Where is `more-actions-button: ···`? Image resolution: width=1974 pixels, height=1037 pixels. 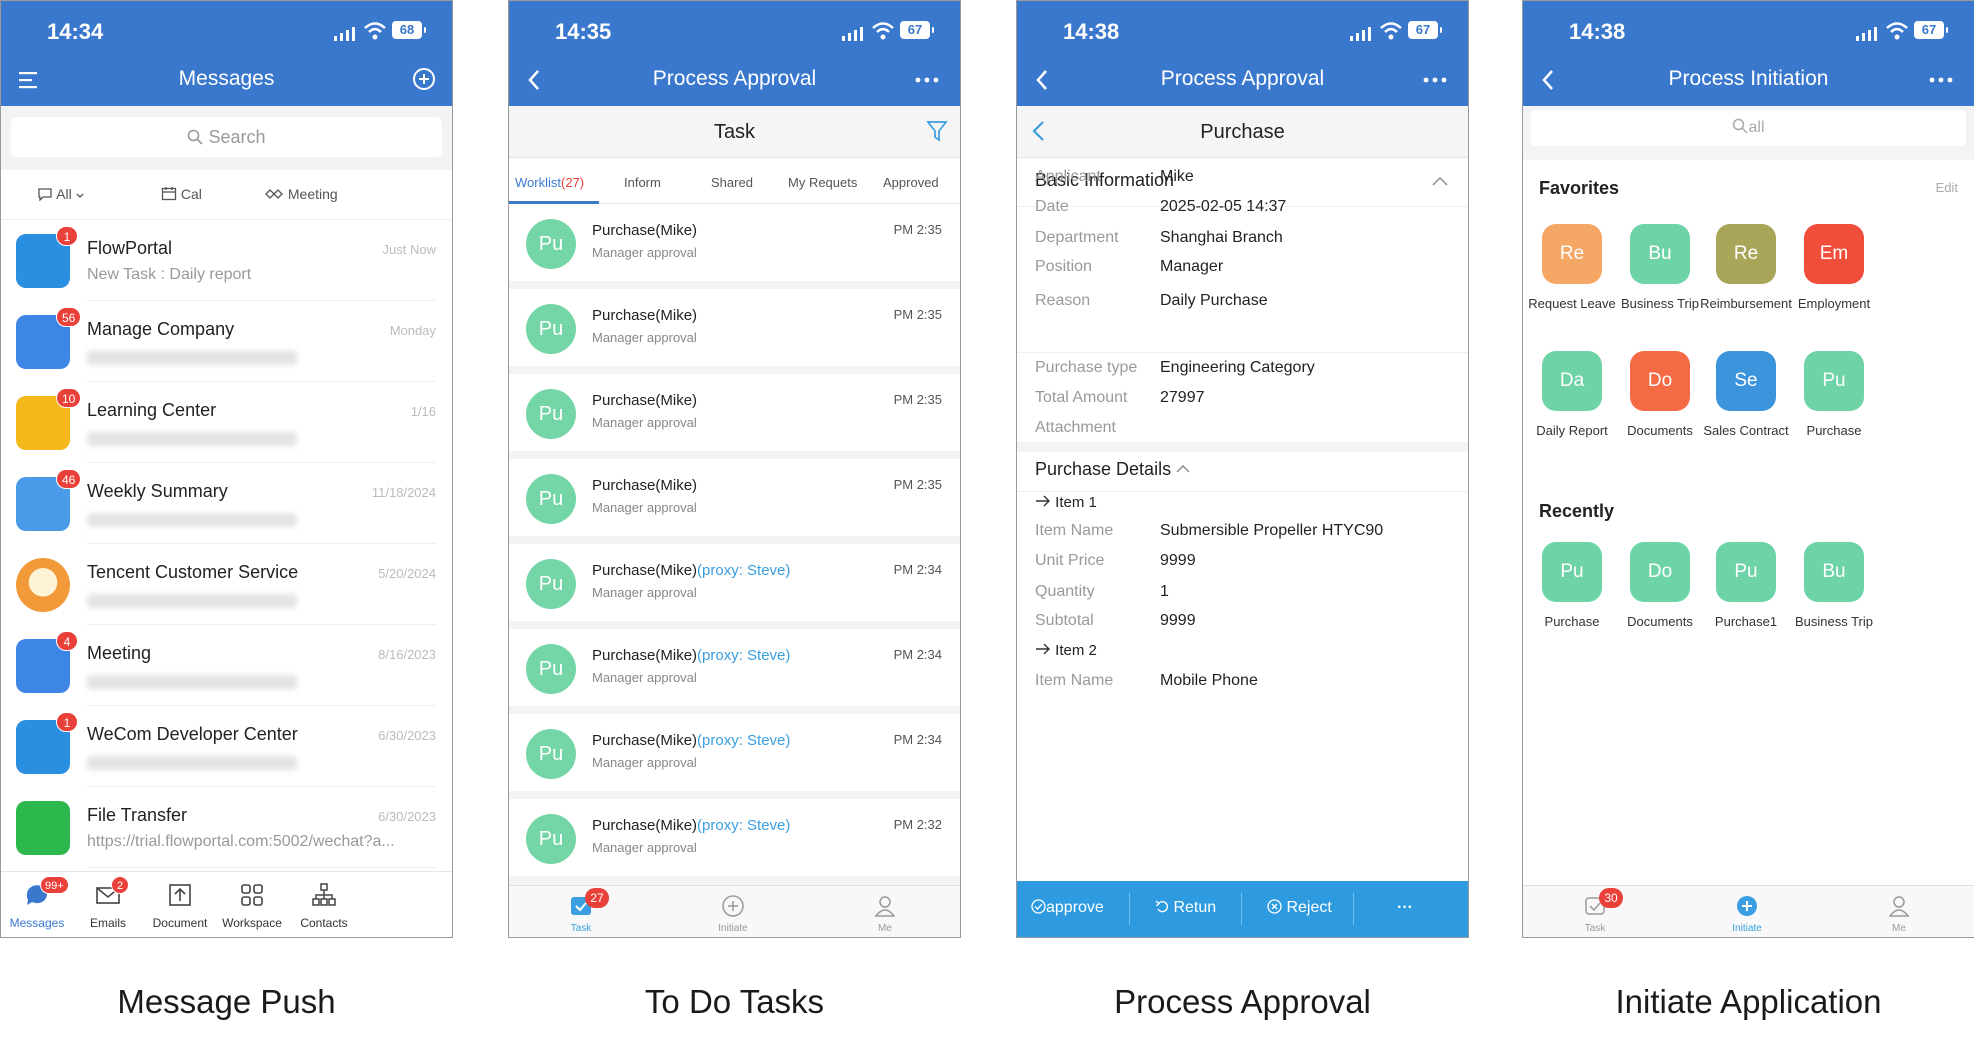
more-actions-button: ··· is located at coordinates (1405, 908).